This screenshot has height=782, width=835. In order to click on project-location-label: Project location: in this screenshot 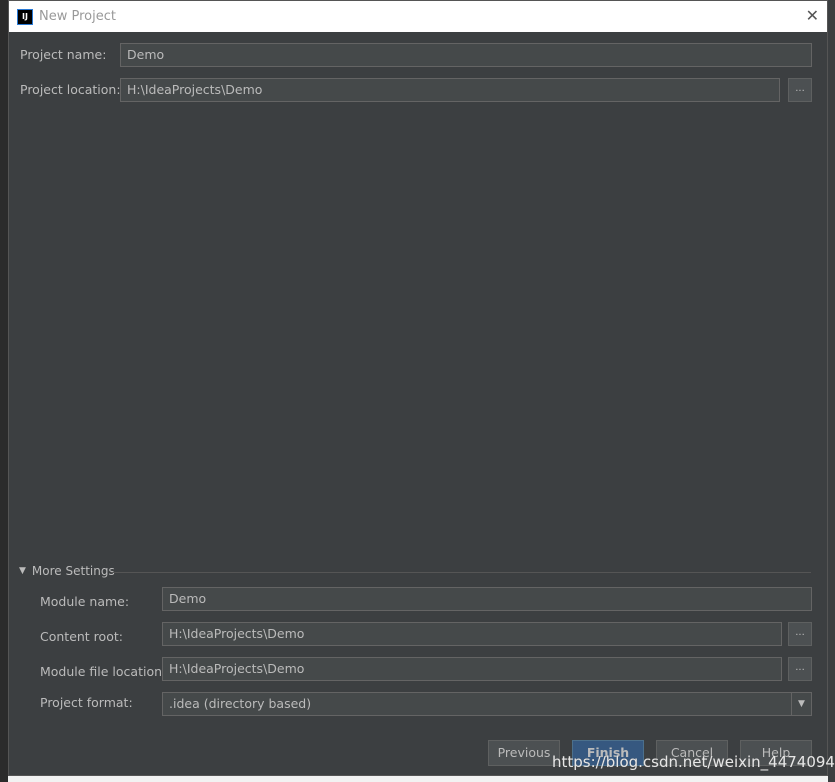, I will do `click(70, 89)`.